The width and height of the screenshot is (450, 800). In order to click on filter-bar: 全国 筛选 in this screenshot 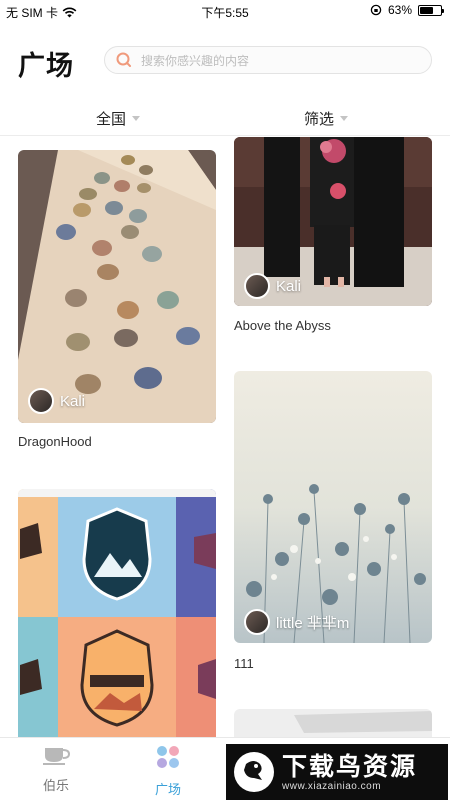, I will do `click(225, 118)`.